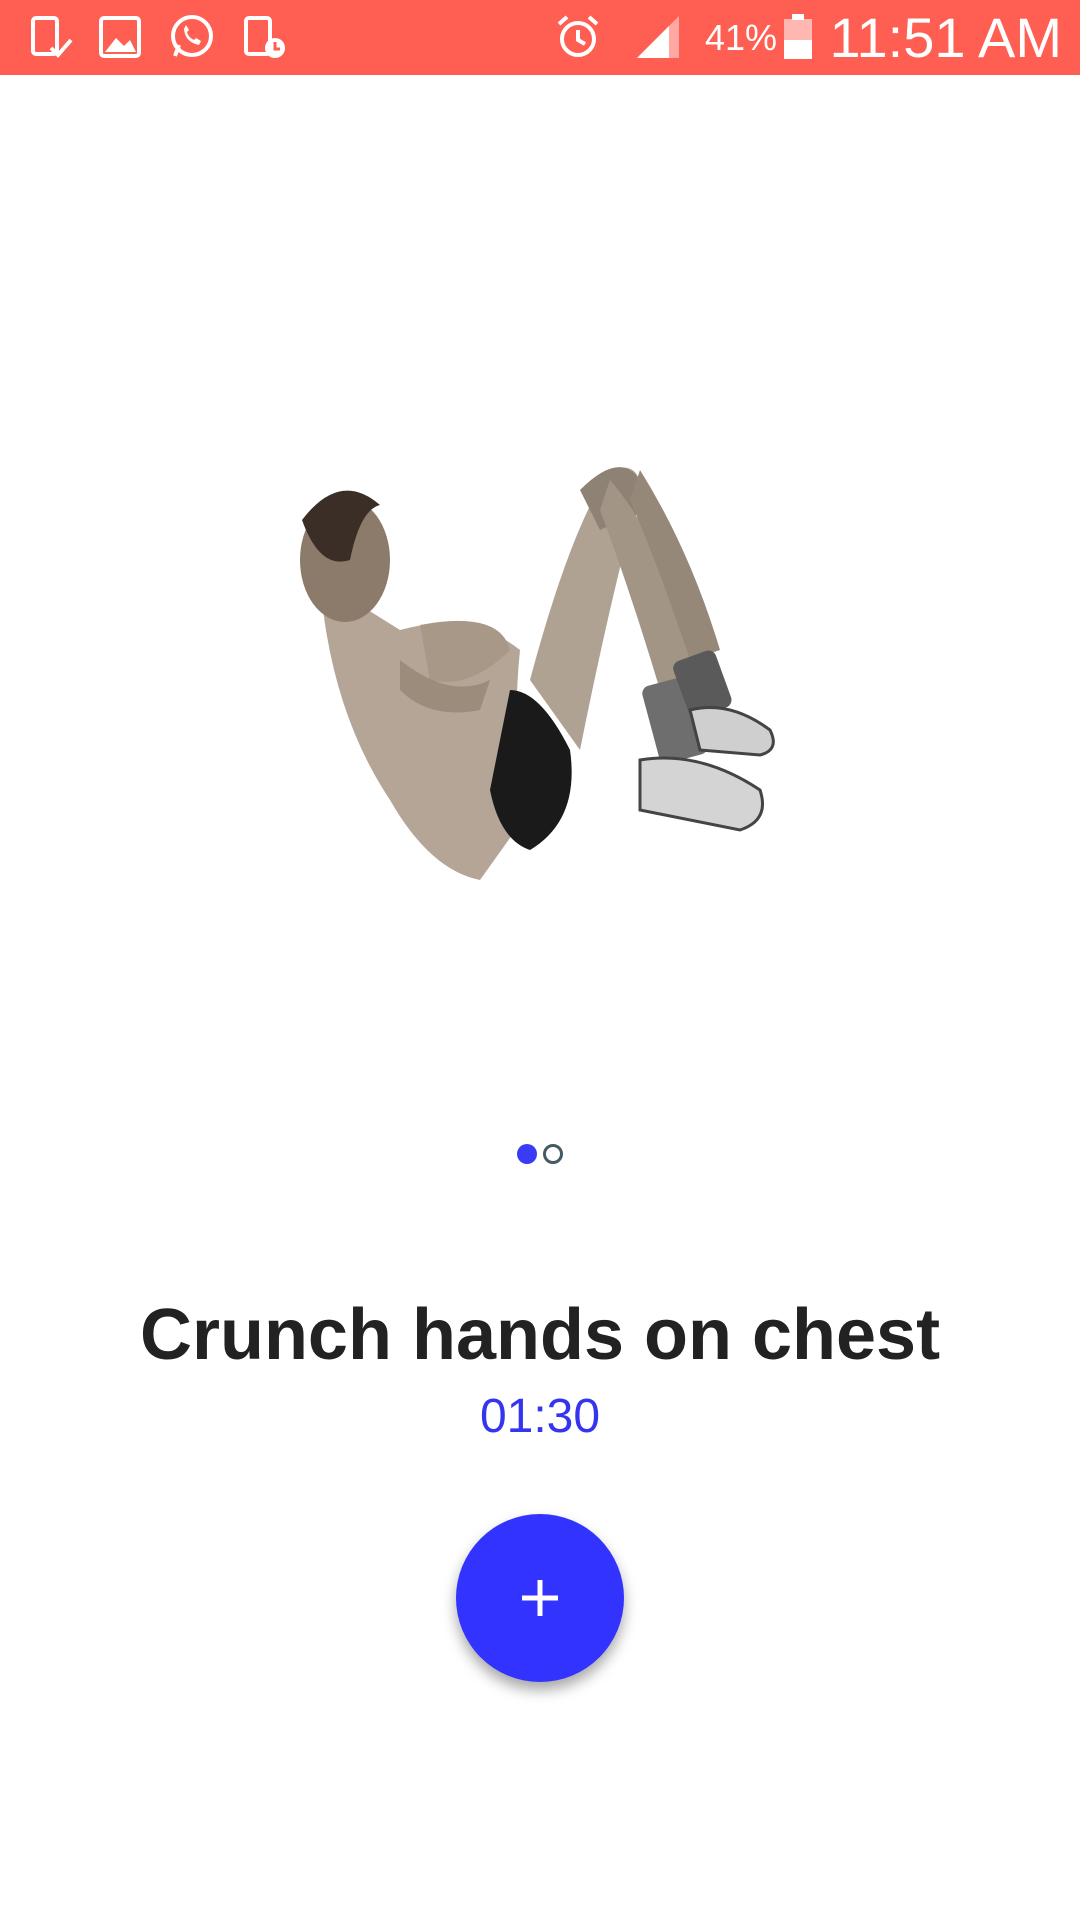 The width and height of the screenshot is (1080, 1920). I want to click on whatsapp-icon, so click(192, 37).